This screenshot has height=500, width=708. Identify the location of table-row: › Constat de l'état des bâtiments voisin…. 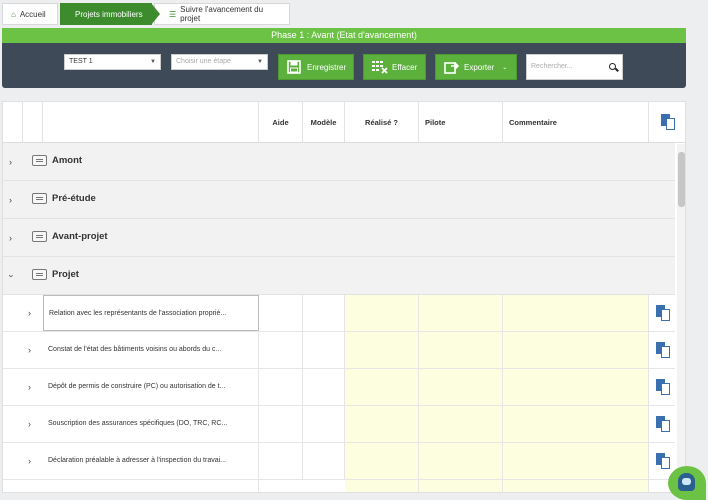
(339, 350).